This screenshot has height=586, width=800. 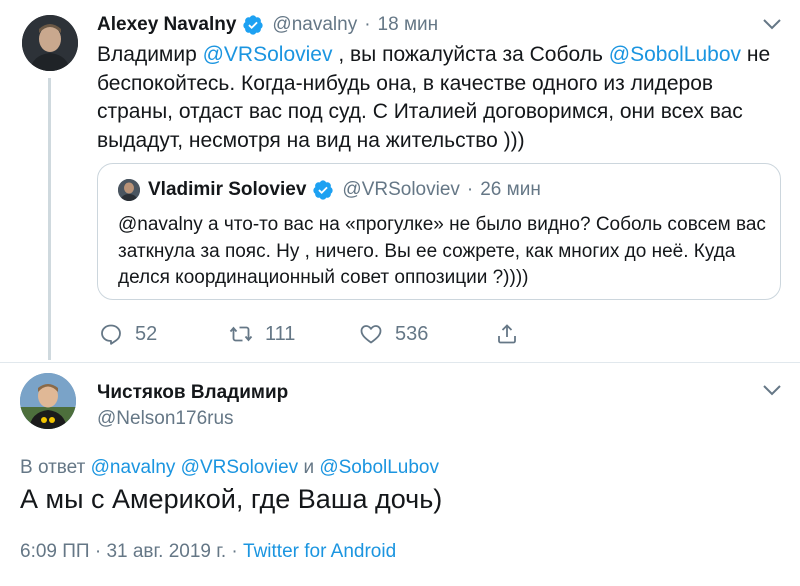 I want to click on author-handle: @navalny, so click(x=314, y=25).